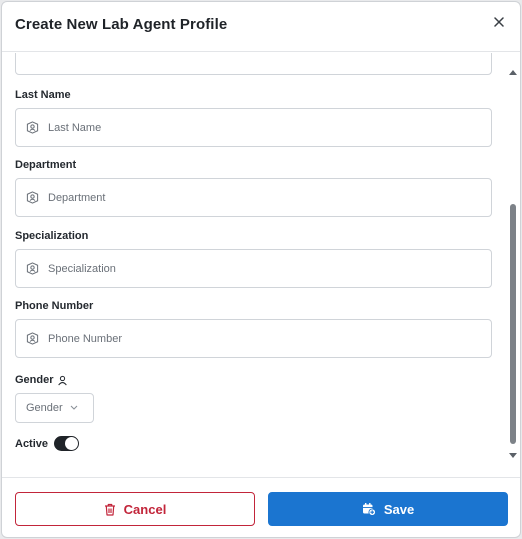 This screenshot has height=539, width=522. What do you see at coordinates (261, 27) in the screenshot?
I see `modal-header: Create New Lab Agent Profile` at bounding box center [261, 27].